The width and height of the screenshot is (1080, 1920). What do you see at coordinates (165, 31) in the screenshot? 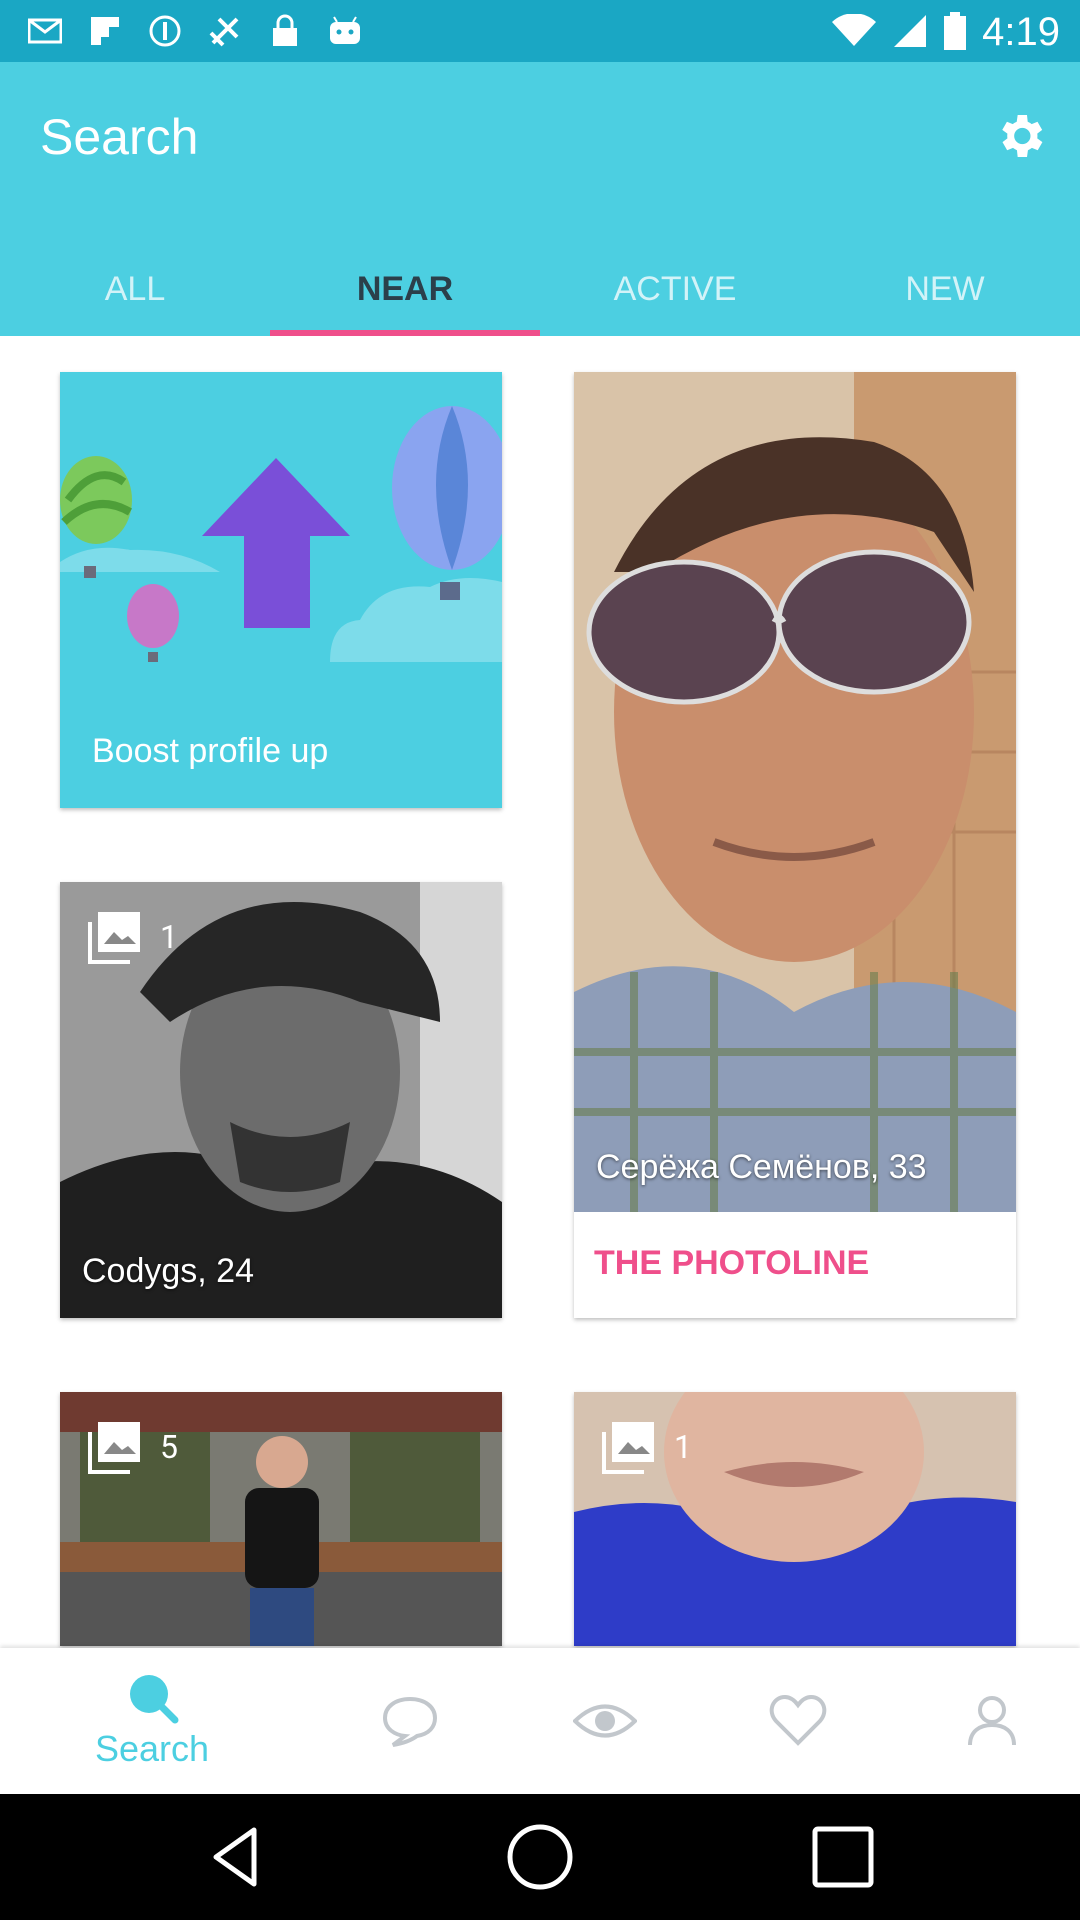
I see `info-icon` at bounding box center [165, 31].